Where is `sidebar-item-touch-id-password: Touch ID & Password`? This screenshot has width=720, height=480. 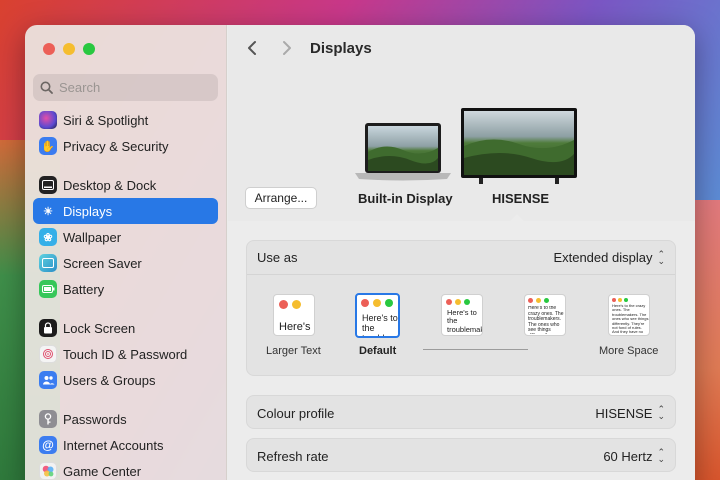 sidebar-item-touch-id-password: Touch ID & Password is located at coordinates (125, 354).